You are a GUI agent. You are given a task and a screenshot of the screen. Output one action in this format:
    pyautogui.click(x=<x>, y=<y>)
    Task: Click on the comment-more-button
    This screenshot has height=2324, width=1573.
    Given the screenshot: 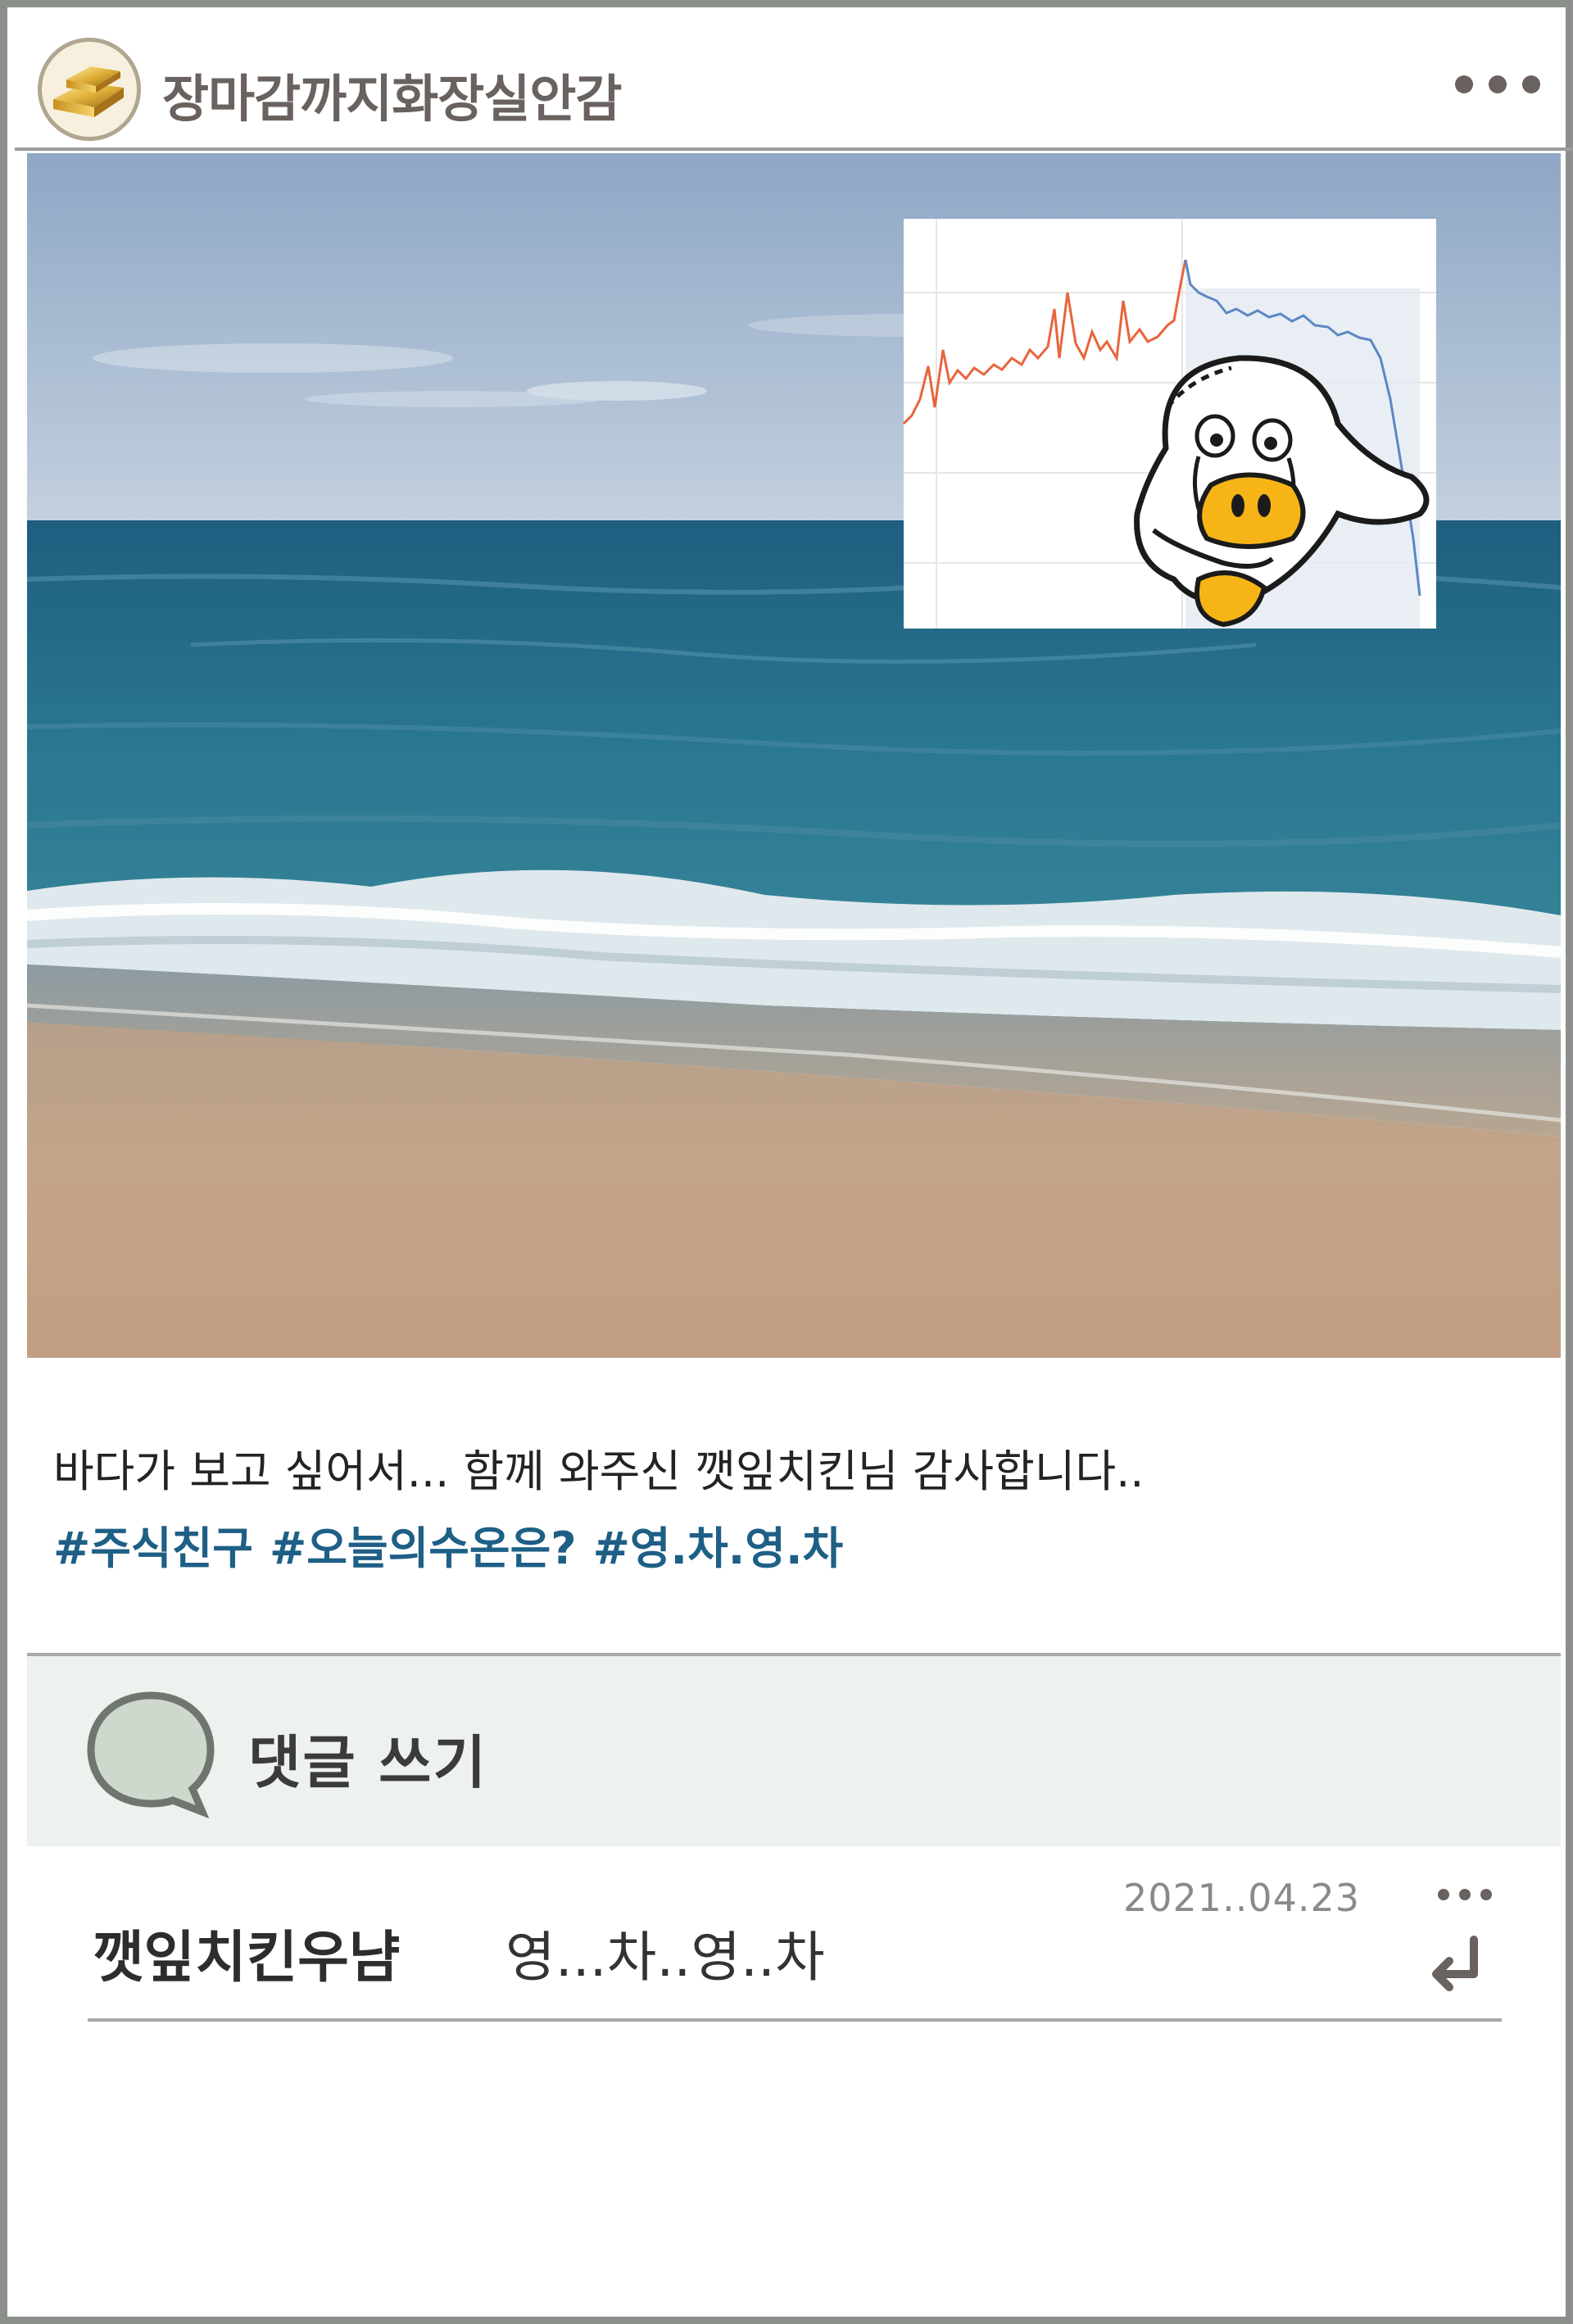 What is the action you would take?
    pyautogui.click(x=1465, y=1894)
    